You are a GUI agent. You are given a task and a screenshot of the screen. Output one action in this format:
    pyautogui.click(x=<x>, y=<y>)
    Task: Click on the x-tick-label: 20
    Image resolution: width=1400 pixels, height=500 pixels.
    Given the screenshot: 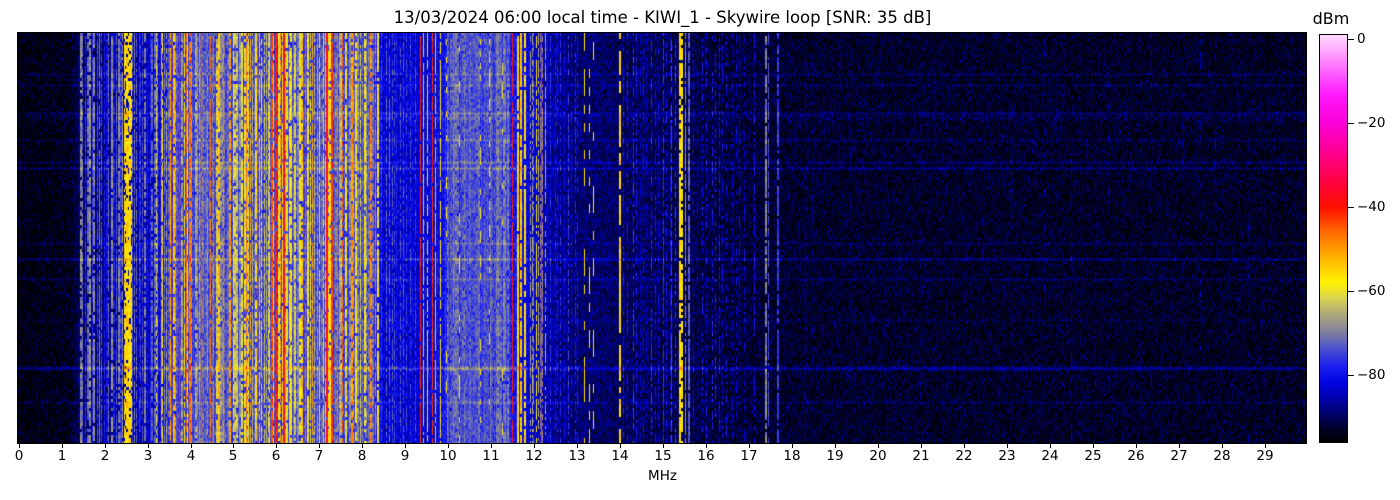 What is the action you would take?
    pyautogui.click(x=878, y=456)
    